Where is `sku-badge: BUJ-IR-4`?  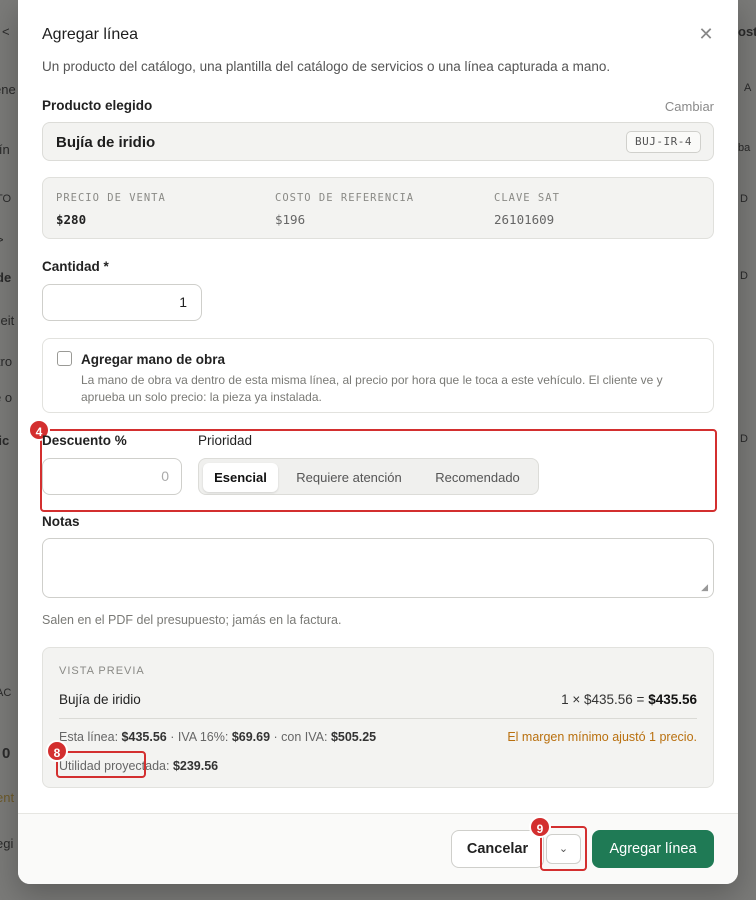 sku-badge: BUJ-IR-4 is located at coordinates (663, 142).